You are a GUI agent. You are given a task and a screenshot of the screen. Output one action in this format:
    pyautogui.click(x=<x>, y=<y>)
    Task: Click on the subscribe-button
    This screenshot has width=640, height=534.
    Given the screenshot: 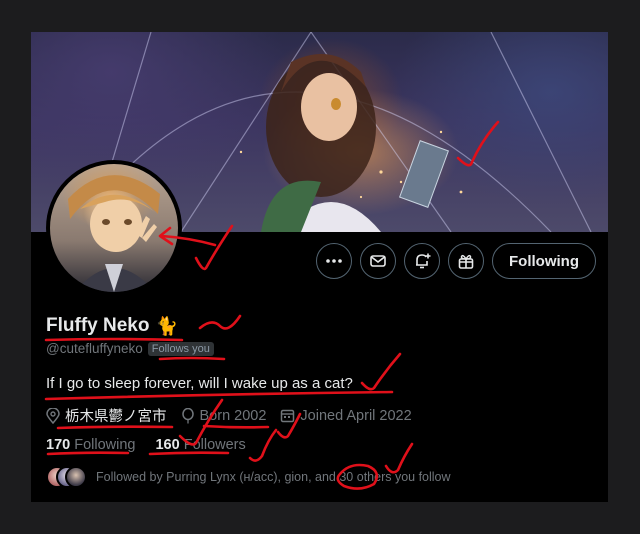 What is the action you would take?
    pyautogui.click(x=466, y=261)
    